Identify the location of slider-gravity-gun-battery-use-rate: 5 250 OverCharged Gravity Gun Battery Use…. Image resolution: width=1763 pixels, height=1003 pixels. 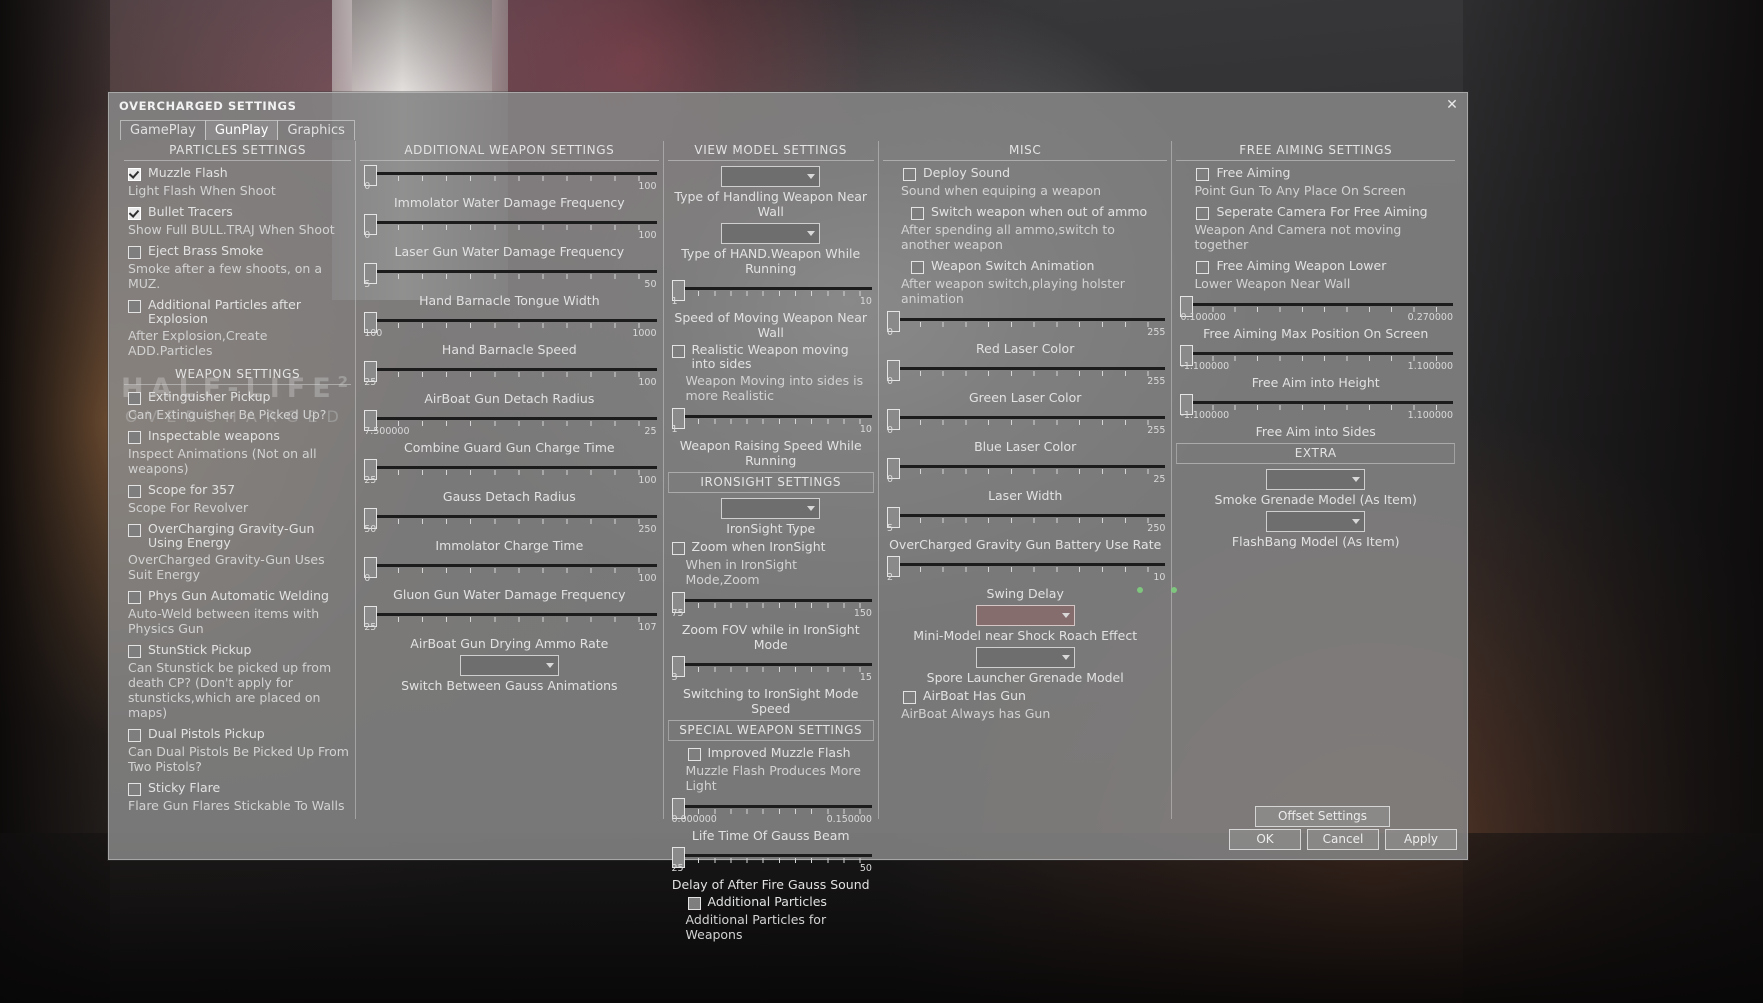
(1025, 529).